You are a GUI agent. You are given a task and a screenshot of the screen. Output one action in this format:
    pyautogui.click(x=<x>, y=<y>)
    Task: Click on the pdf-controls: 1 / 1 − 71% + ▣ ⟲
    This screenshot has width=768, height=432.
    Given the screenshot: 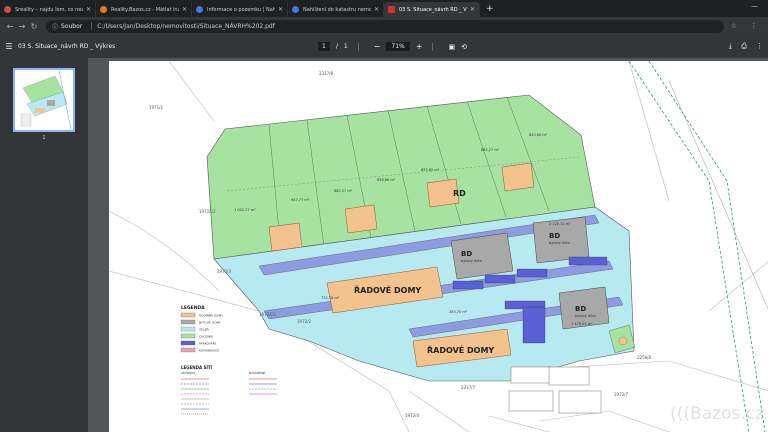 What is the action you would take?
    pyautogui.click(x=521, y=46)
    